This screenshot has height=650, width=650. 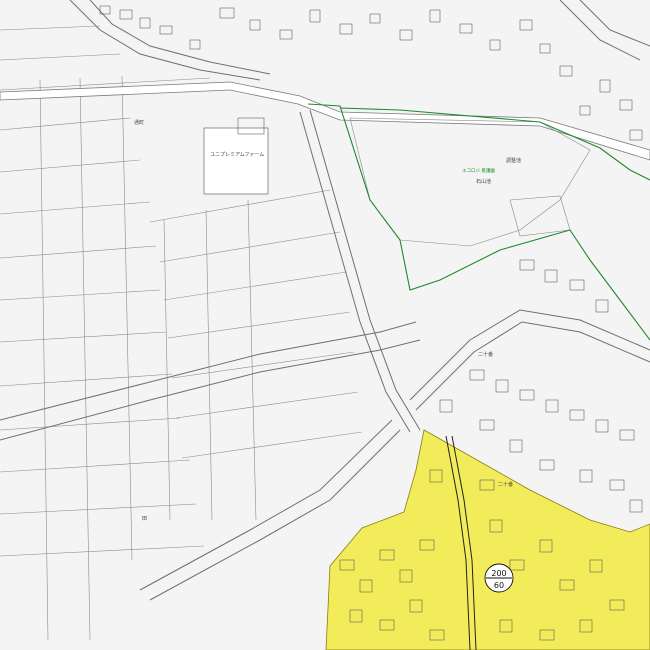 What do you see at coordinates (483, 181) in the screenshot?
I see `facility-sublabel: 石山池` at bounding box center [483, 181].